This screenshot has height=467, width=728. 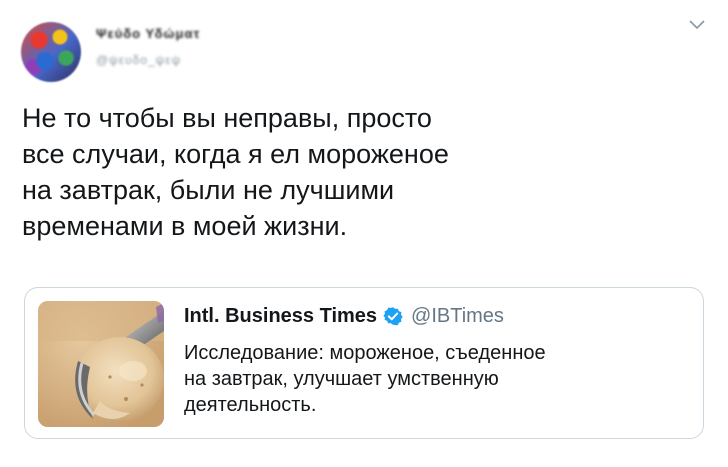 I want to click on chevron-down-icon, so click(x=697, y=25).